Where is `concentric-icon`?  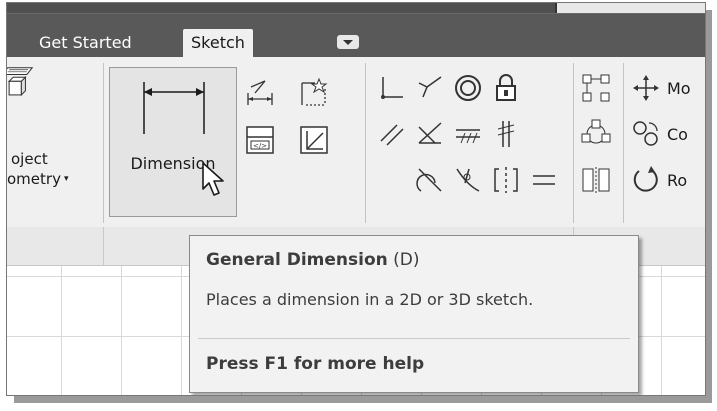 concentric-icon is located at coordinates (468, 88).